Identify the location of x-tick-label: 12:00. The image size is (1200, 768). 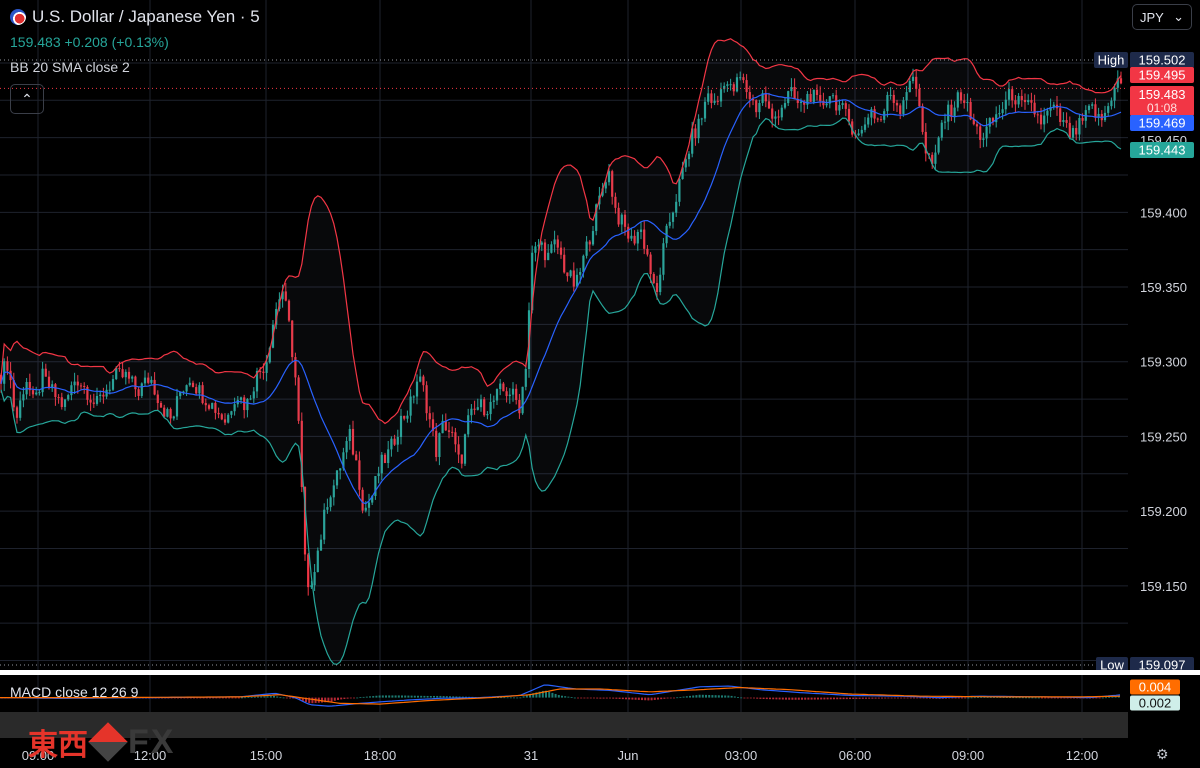
(1082, 755).